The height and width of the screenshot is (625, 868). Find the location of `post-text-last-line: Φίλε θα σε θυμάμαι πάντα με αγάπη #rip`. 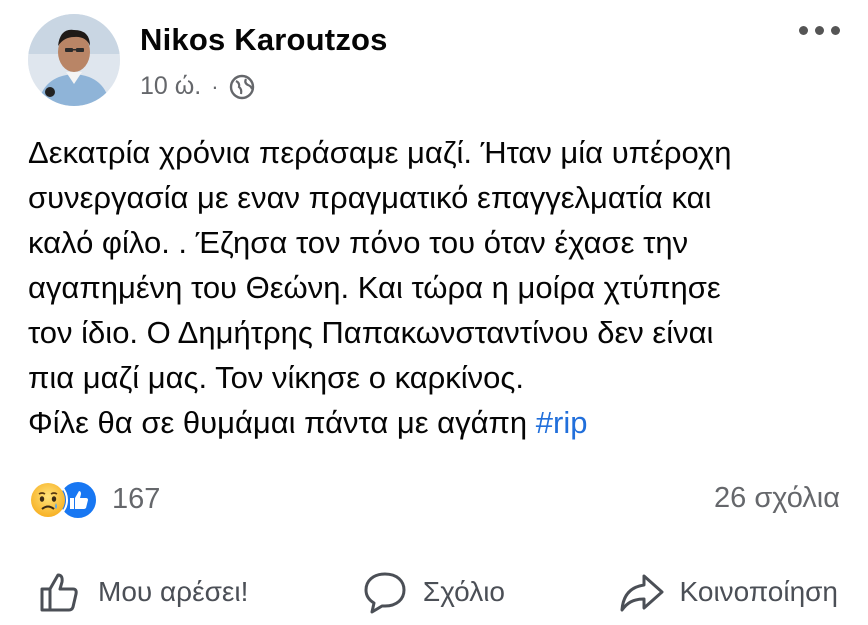

post-text-last-line: Φίλε θα σε θυμάμαι πάντα με αγάπη #rip is located at coordinates (438, 422).